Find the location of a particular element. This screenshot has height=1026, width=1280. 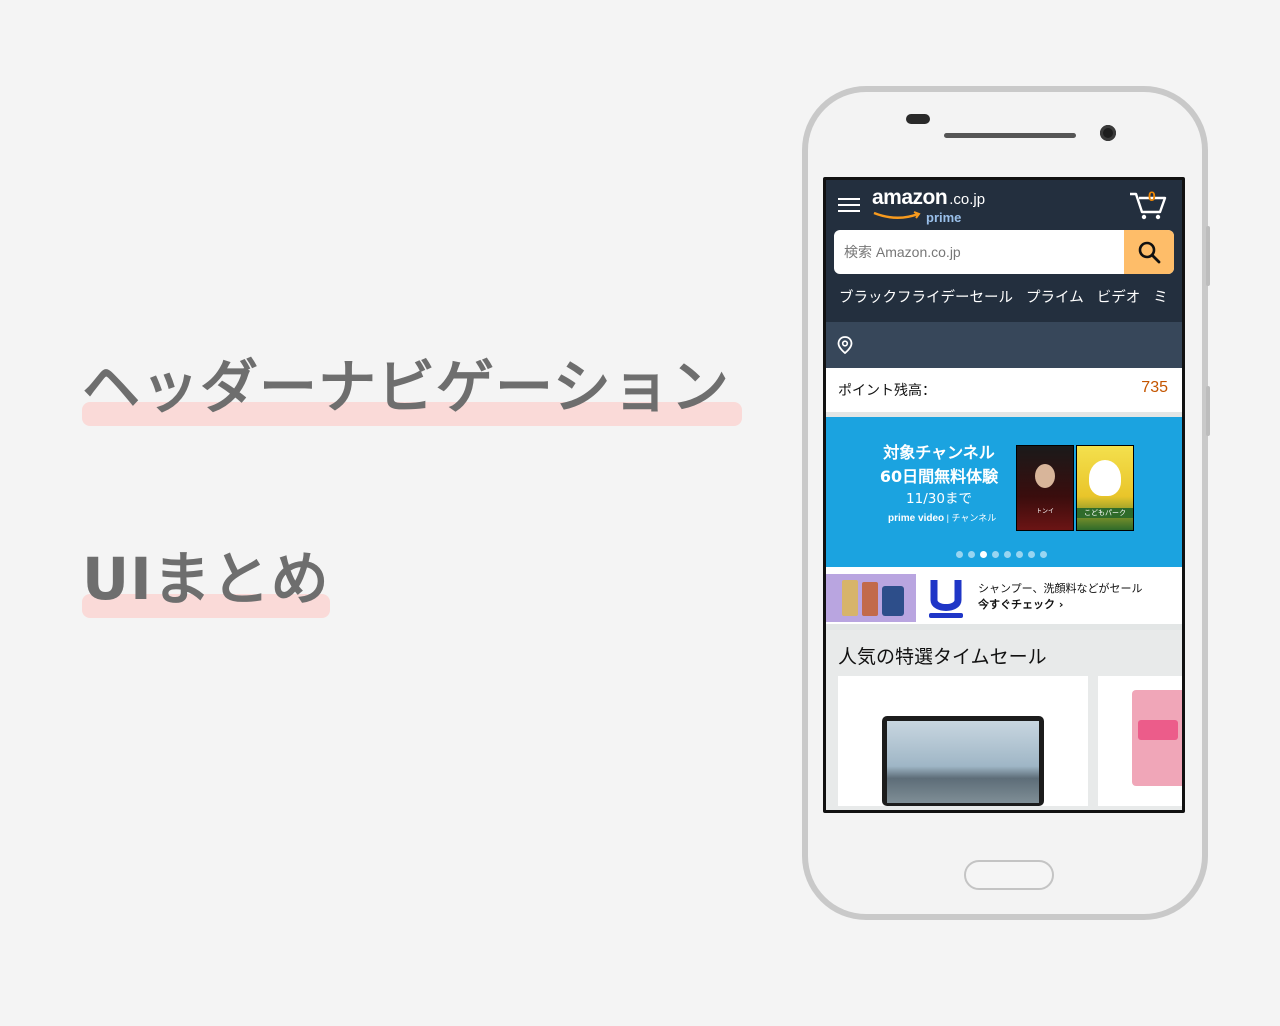

search-button is located at coordinates (1149, 252).